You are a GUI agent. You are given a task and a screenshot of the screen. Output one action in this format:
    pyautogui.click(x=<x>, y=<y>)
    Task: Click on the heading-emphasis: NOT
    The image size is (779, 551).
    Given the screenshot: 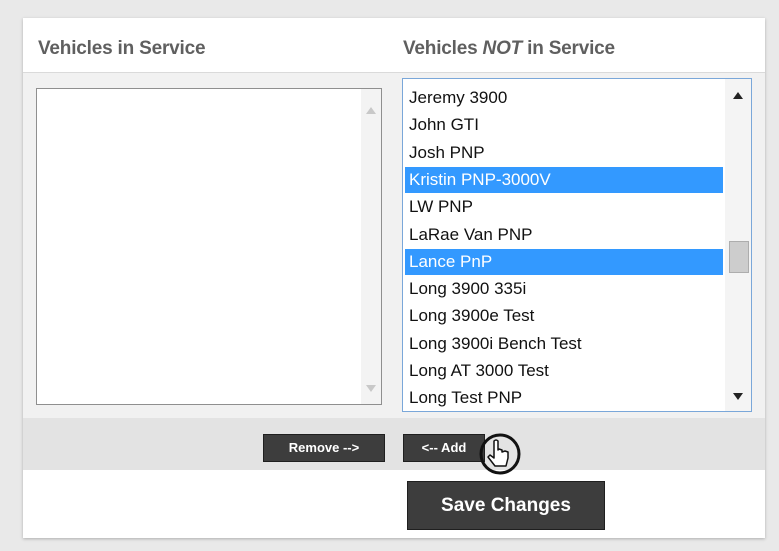 What is the action you would take?
    pyautogui.click(x=502, y=48)
    